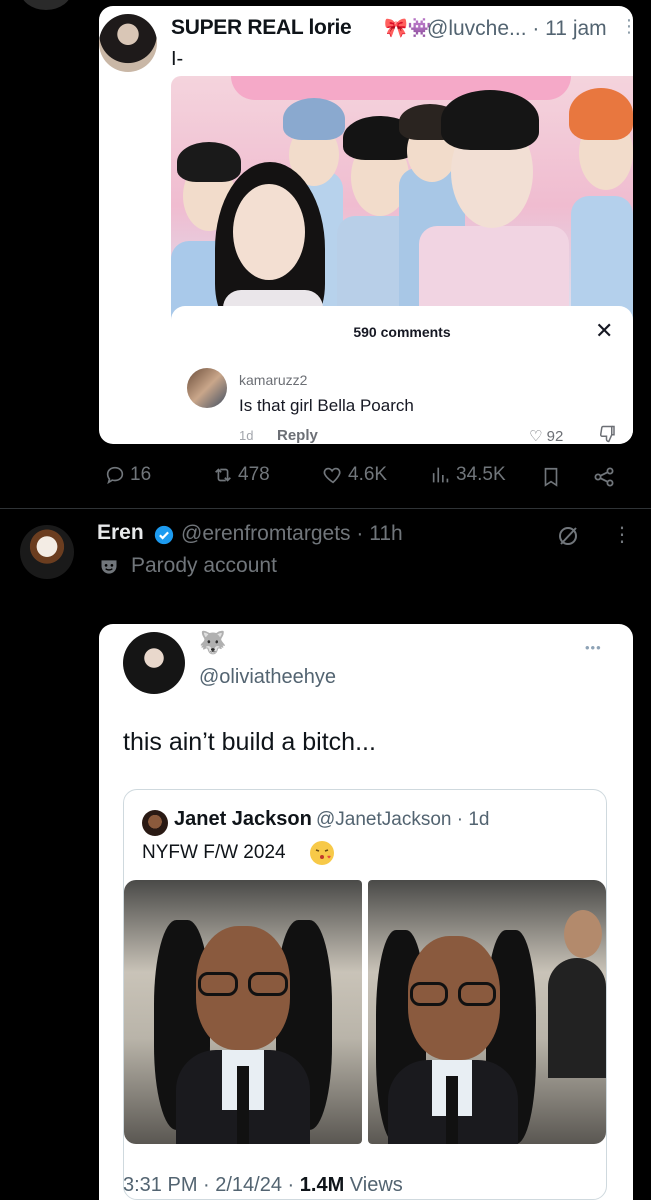 The width and height of the screenshot is (651, 1200). I want to click on comment-likes: ♡ 92, so click(546, 435).